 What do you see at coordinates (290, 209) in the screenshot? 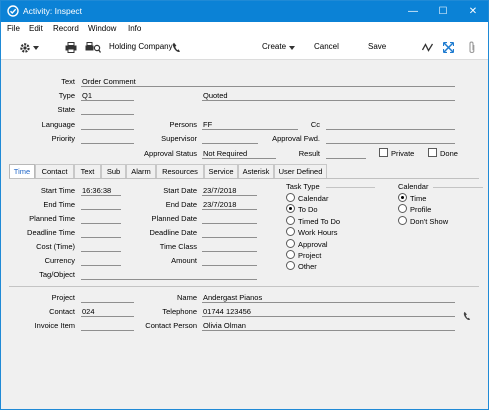
I see `task-type-radio-to-do` at bounding box center [290, 209].